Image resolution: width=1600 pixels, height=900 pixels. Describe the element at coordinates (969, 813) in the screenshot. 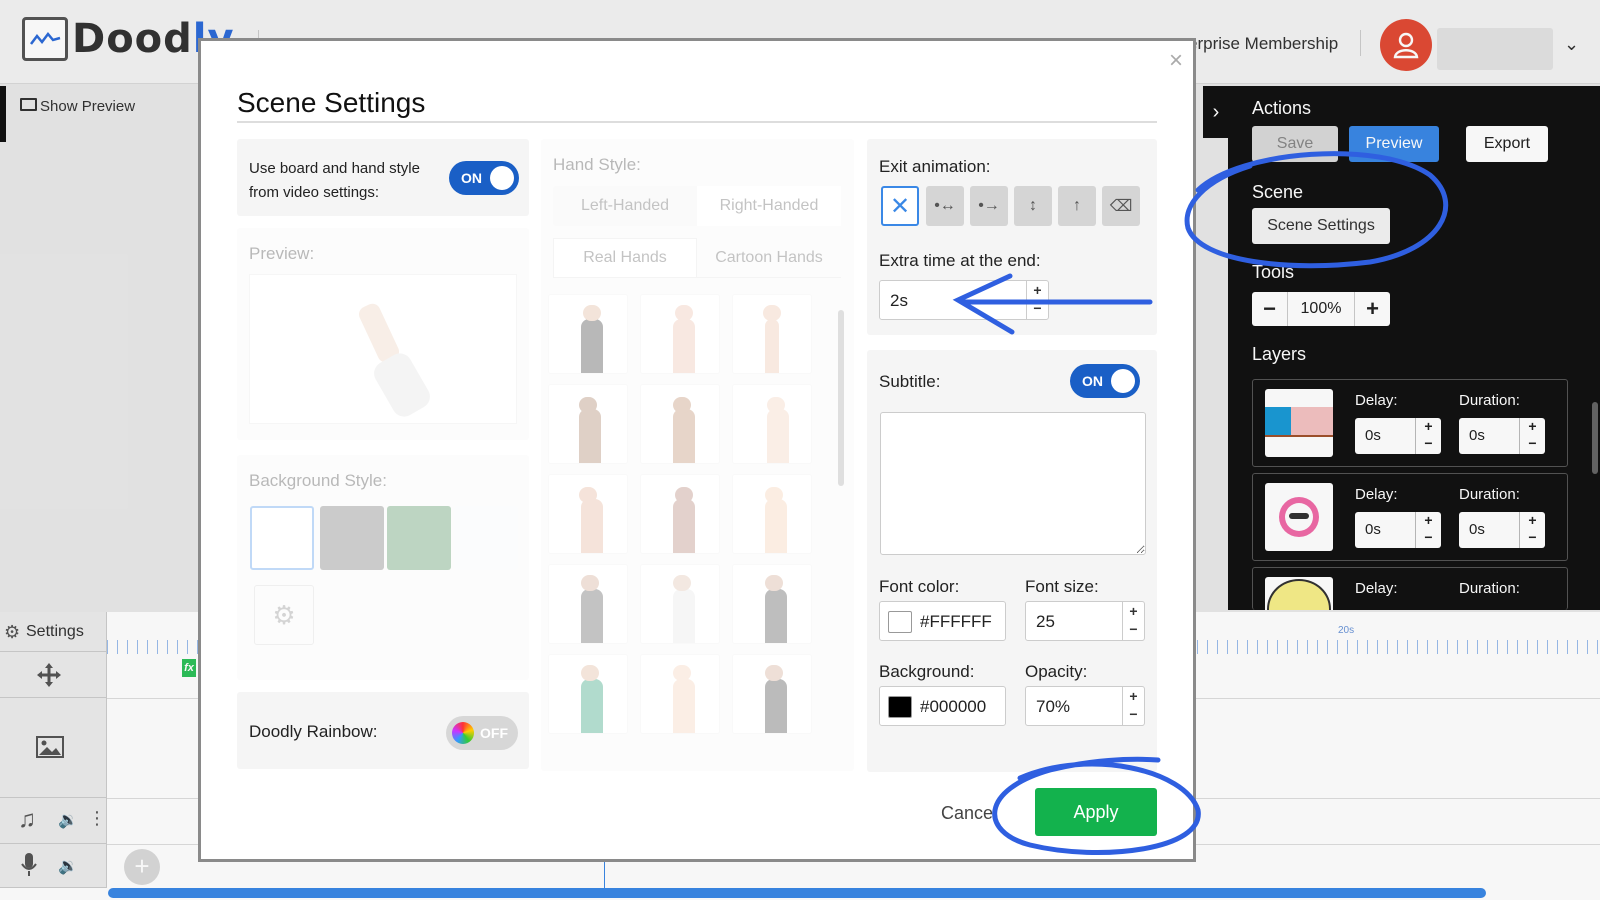

I see `cancel-button: Cancel` at that location.